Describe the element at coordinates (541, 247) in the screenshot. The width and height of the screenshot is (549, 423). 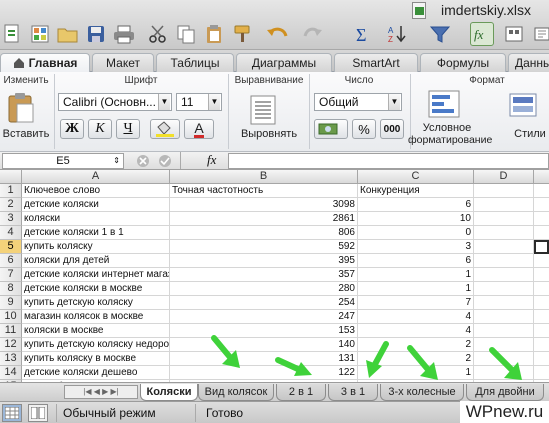
I see `active-cell-e5` at that location.